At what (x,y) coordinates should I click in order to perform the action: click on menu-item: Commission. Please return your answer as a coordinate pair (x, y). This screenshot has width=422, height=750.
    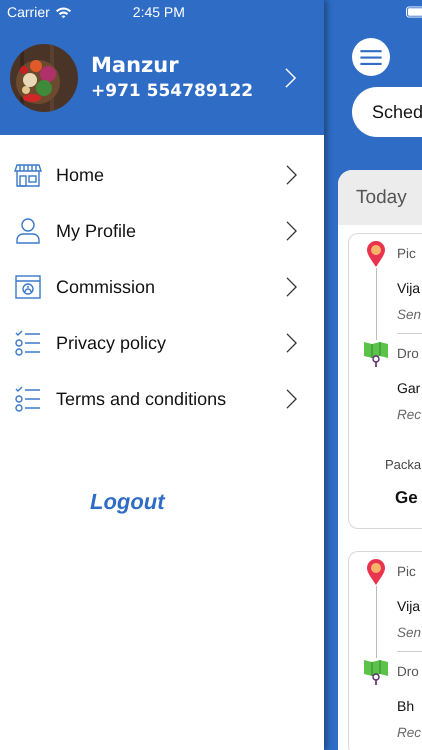
    Looking at the image, I should click on (162, 287).